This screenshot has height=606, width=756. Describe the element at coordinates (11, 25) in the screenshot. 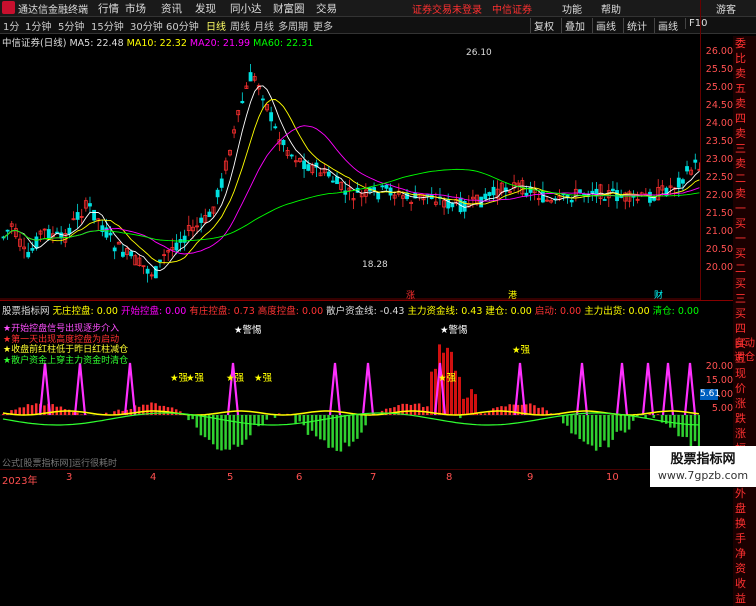

I see `period-1fen: 1分` at that location.